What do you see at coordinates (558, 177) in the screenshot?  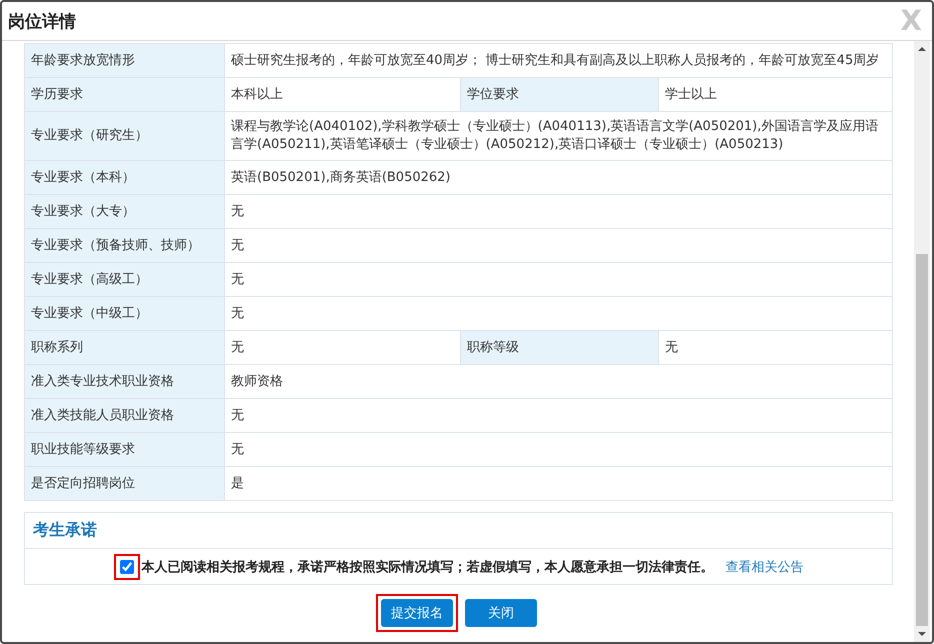 I see `field-value: 英语(B050201),商务英语(B050262)` at bounding box center [558, 177].